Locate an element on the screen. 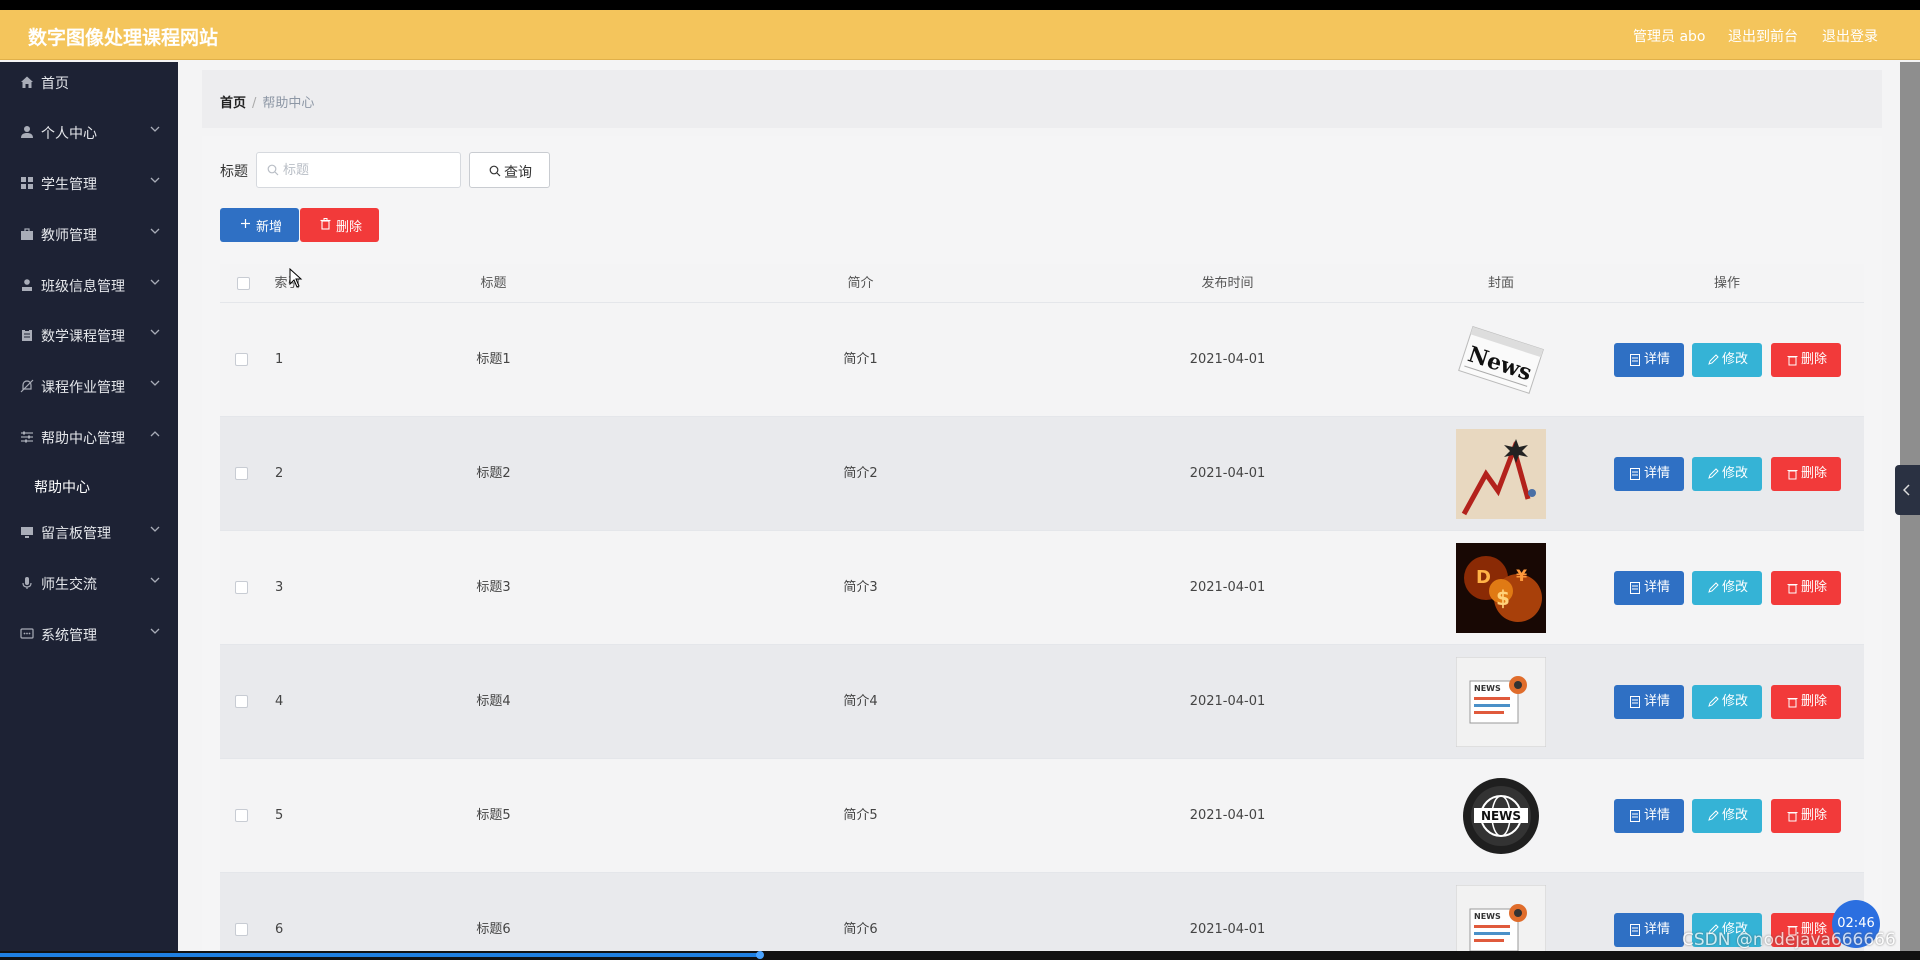 Image resolution: width=1920 pixels, height=960 pixels. sidebar-item-system: 系统管理 is located at coordinates (89, 634).